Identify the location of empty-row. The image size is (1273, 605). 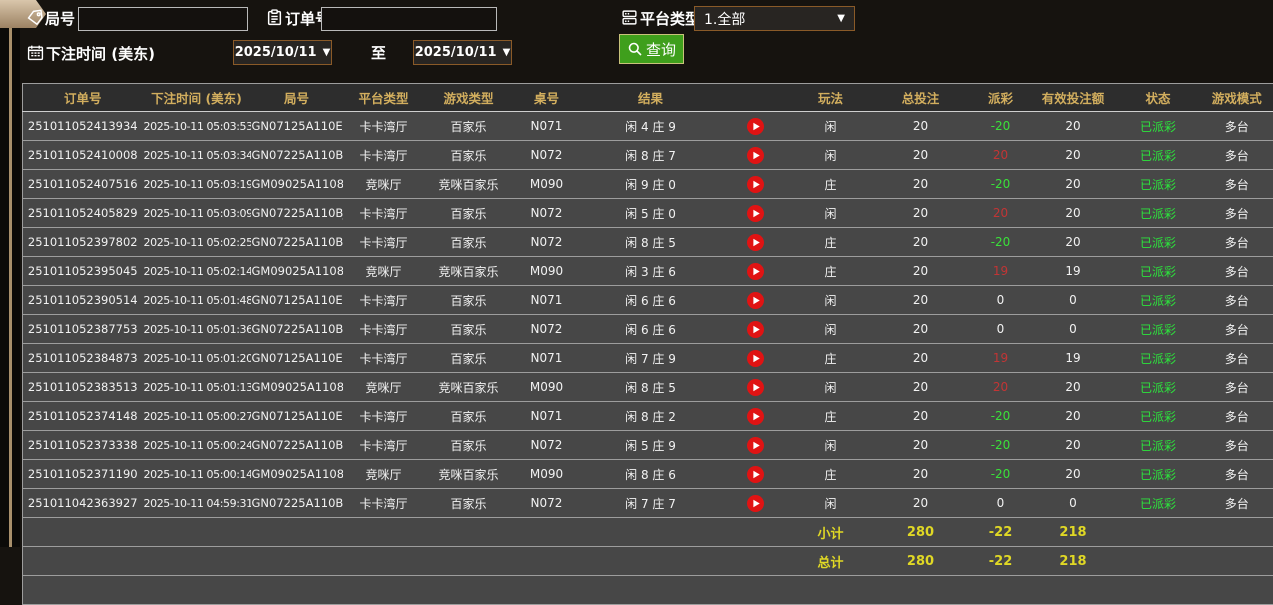
(648, 590).